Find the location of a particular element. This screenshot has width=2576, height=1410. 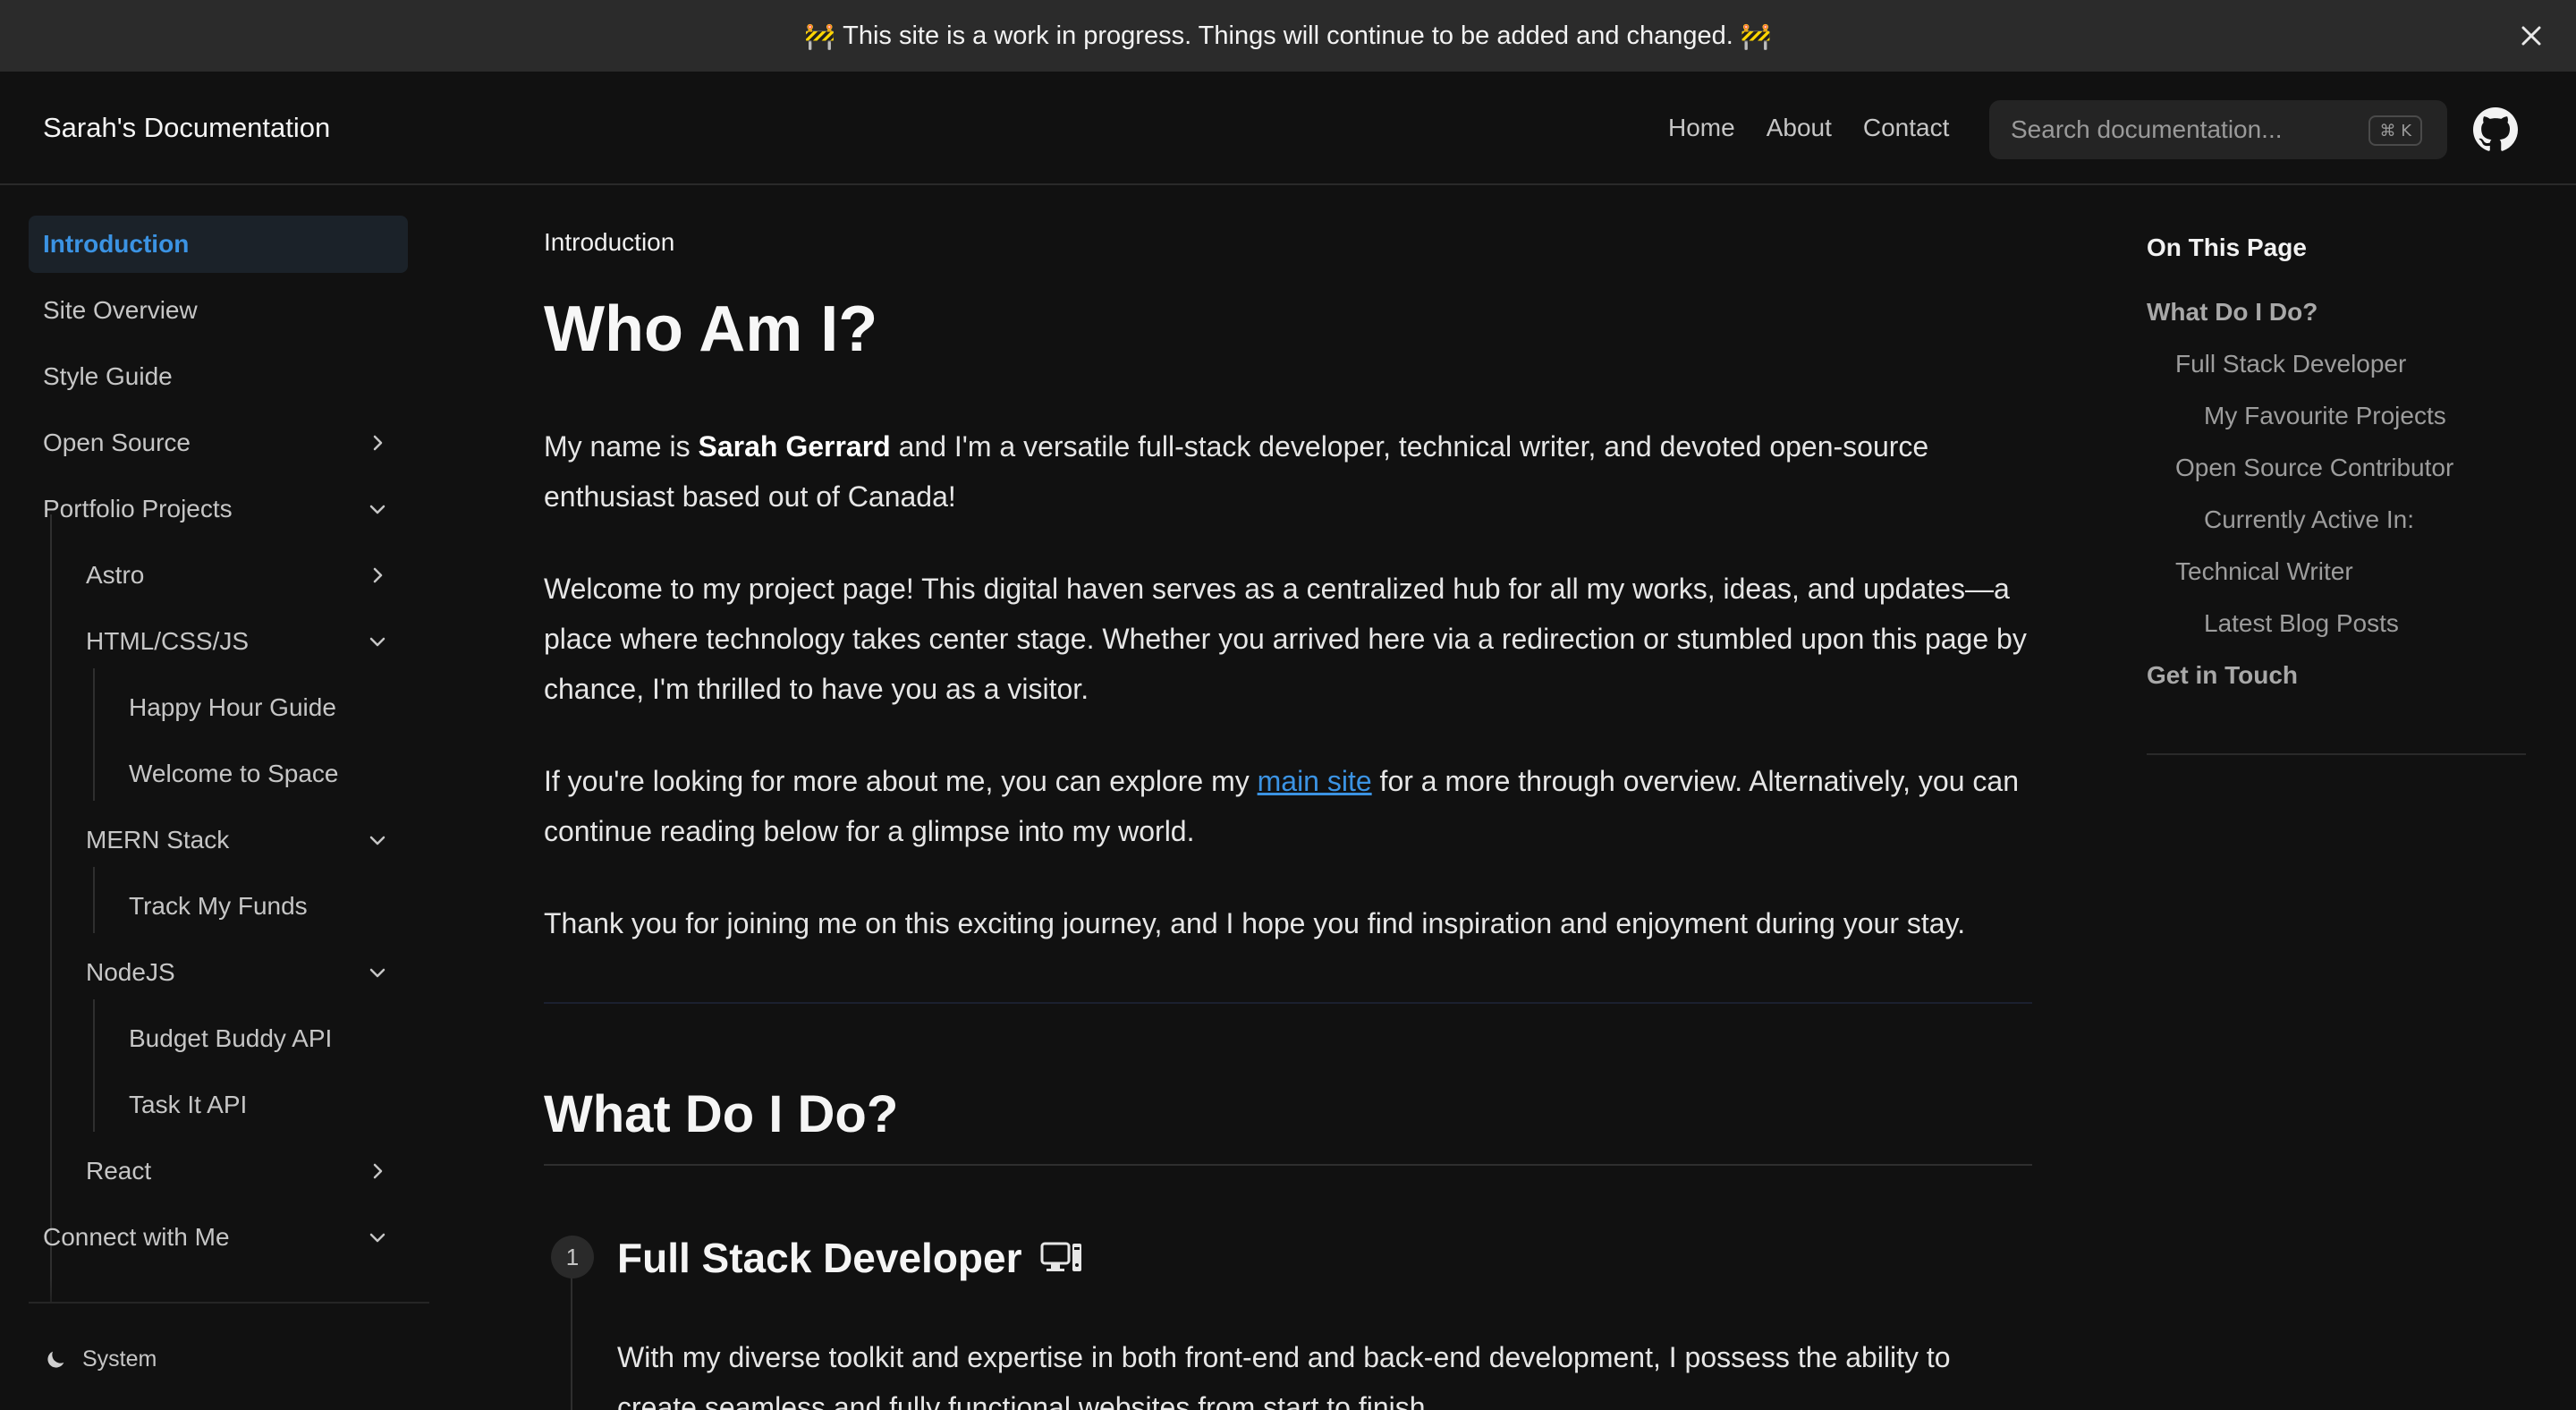

sidebar-item-astro: Astro is located at coordinates (240, 576).